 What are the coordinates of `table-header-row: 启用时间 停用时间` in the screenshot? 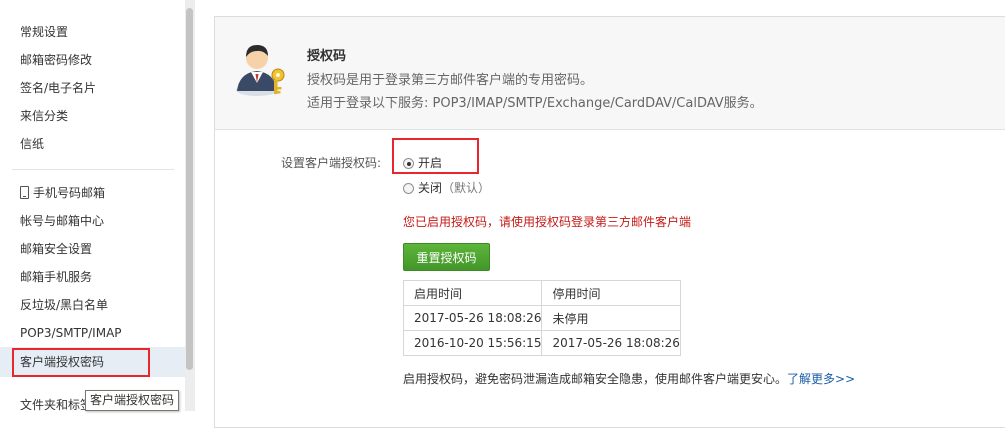 It's located at (541, 293).